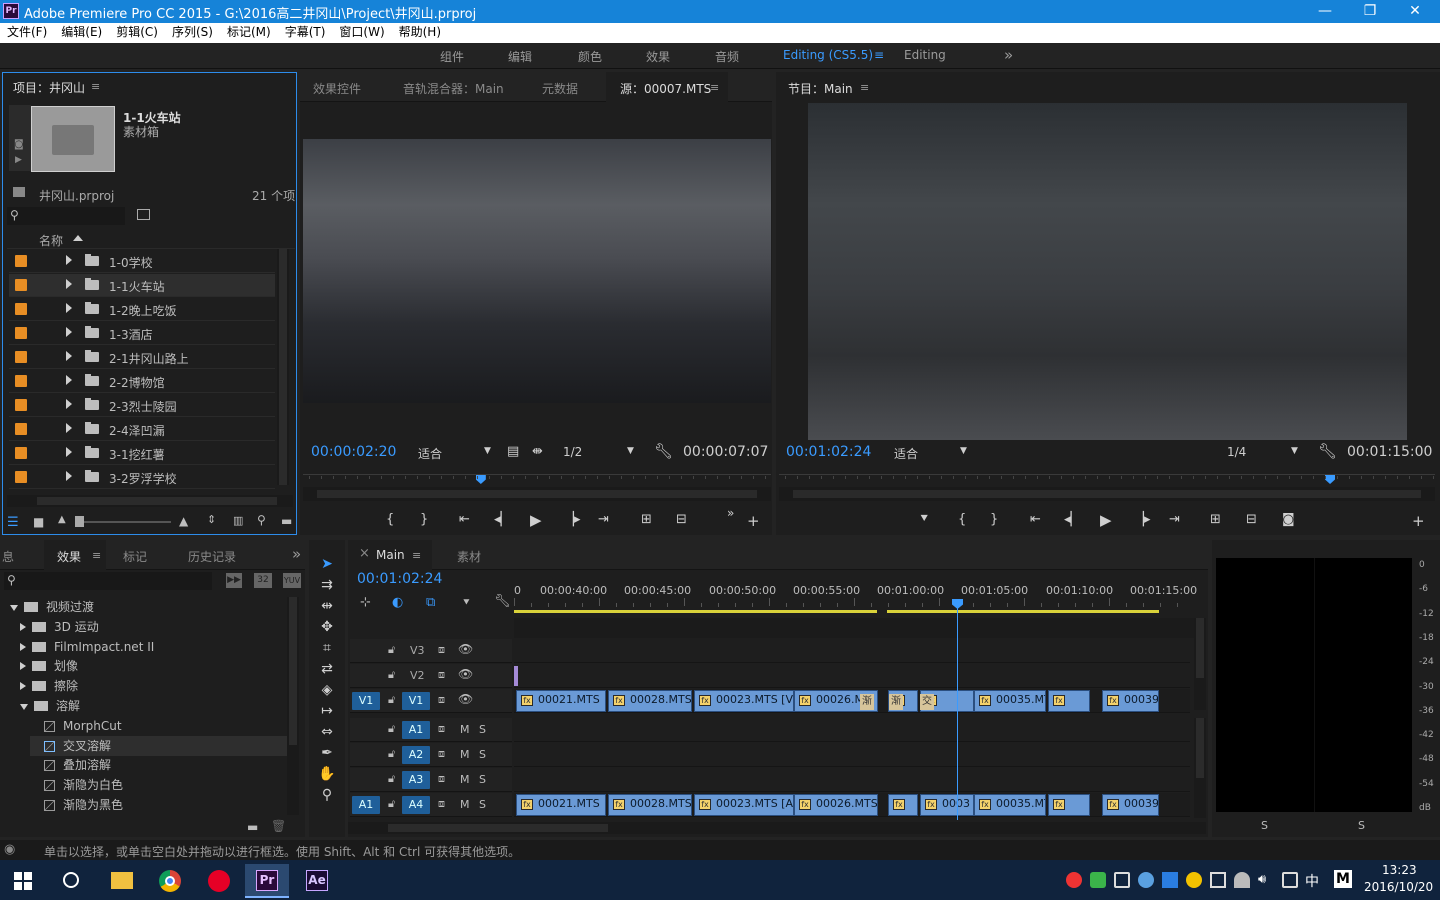 The width and height of the screenshot is (1440, 900). What do you see at coordinates (744, 805) in the screenshot?
I see `audio-clip: fx 00023.MTS [A]` at bounding box center [744, 805].